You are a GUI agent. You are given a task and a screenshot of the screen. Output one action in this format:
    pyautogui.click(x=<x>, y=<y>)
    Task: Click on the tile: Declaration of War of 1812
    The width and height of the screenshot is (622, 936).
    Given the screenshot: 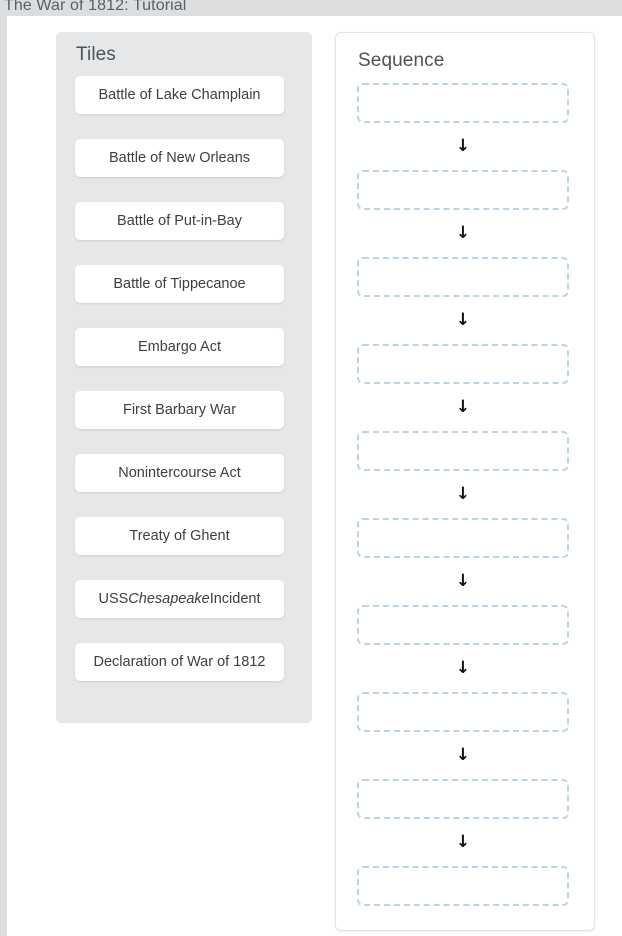 What is the action you would take?
    pyautogui.click(x=179, y=662)
    